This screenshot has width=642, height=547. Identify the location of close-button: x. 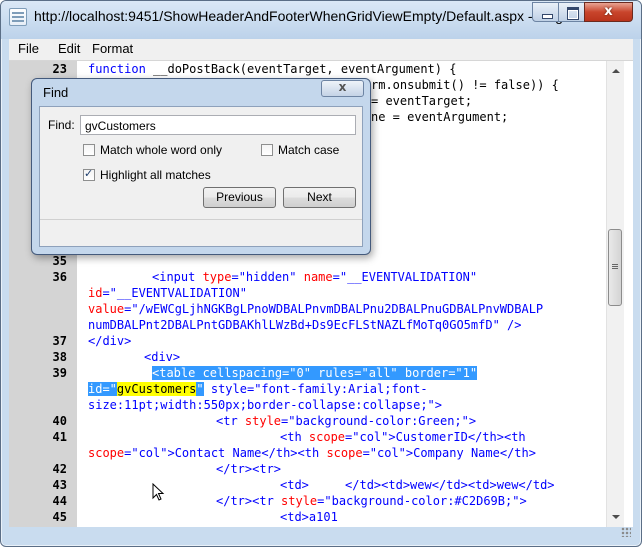
(608, 12).